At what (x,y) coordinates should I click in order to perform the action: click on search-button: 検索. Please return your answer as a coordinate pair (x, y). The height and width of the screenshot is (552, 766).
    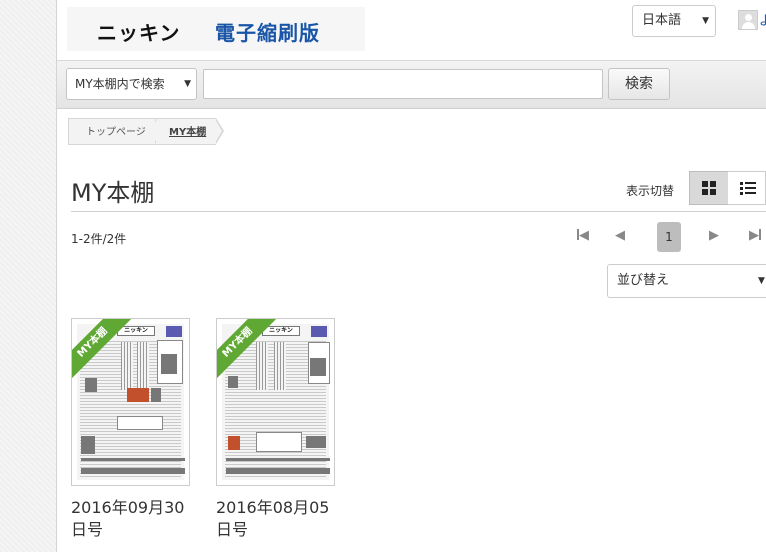
    Looking at the image, I should click on (639, 84).